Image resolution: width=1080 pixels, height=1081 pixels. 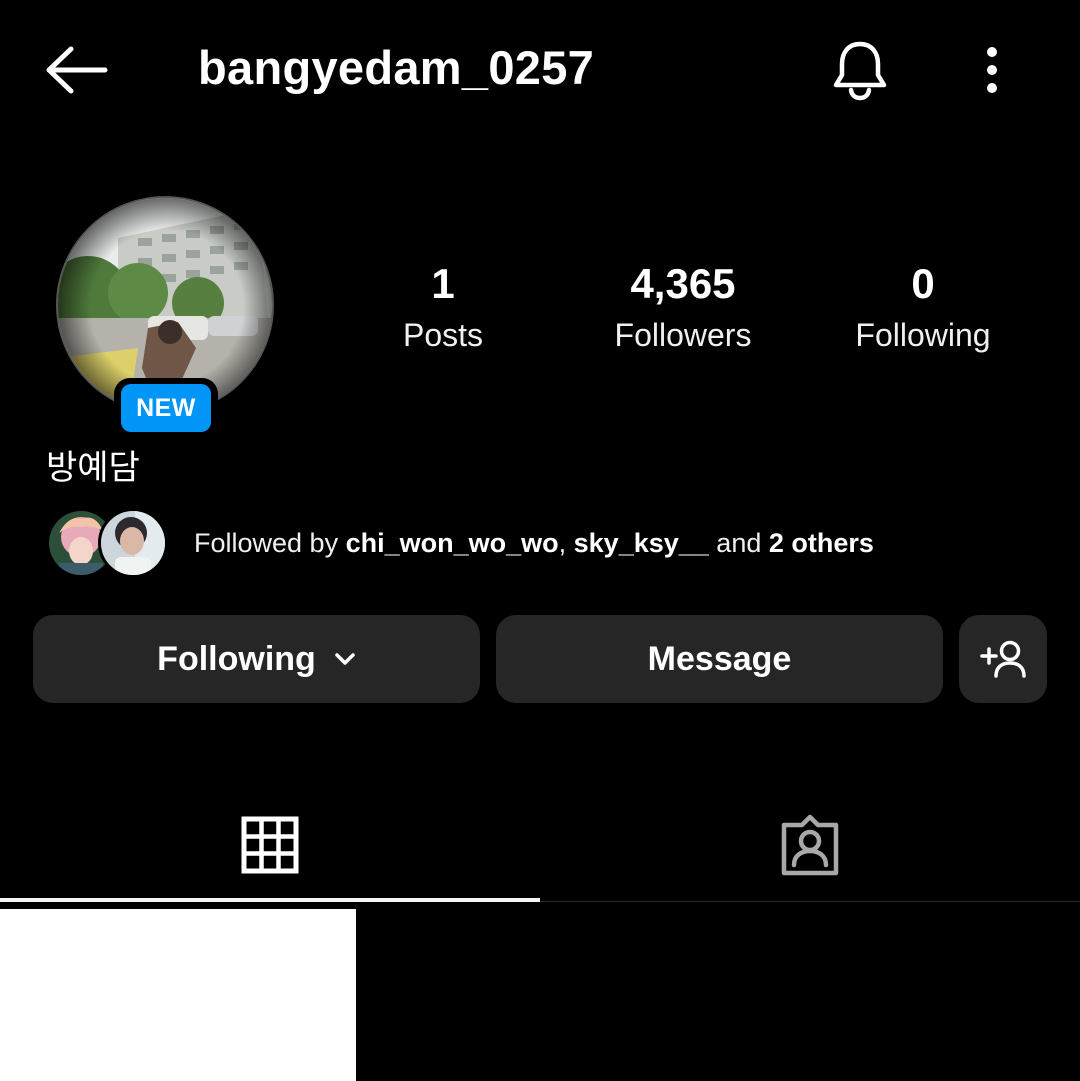 I want to click on mutual-avatars, so click(x=108, y=543).